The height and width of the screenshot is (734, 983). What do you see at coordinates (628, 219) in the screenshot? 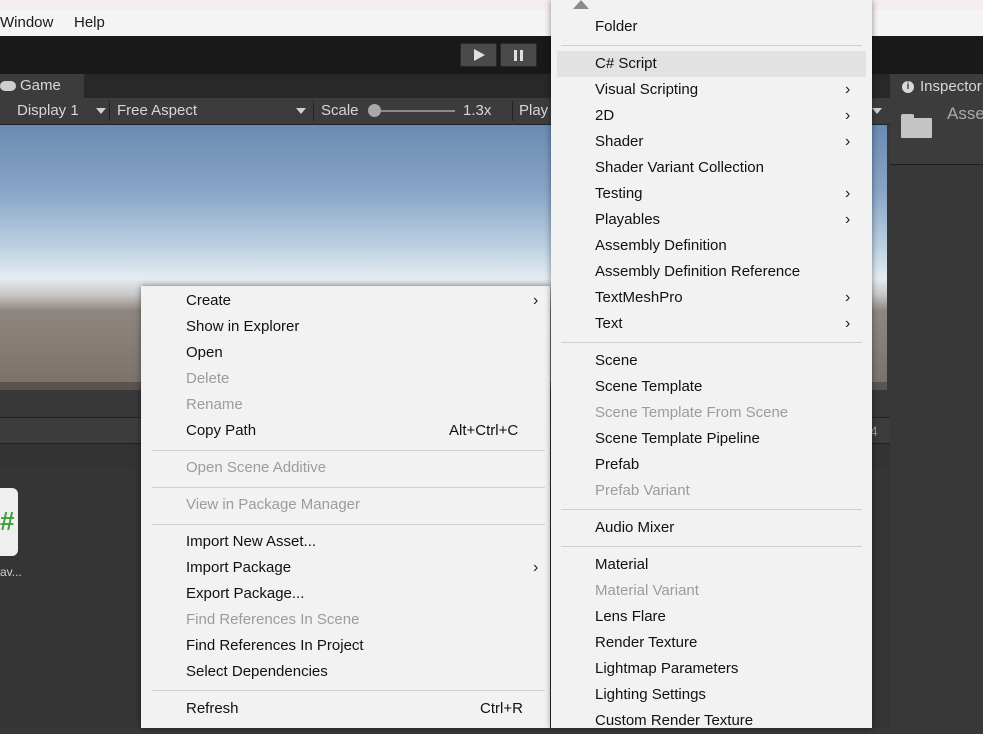
I see `menu-item-label: Playables` at bounding box center [628, 219].